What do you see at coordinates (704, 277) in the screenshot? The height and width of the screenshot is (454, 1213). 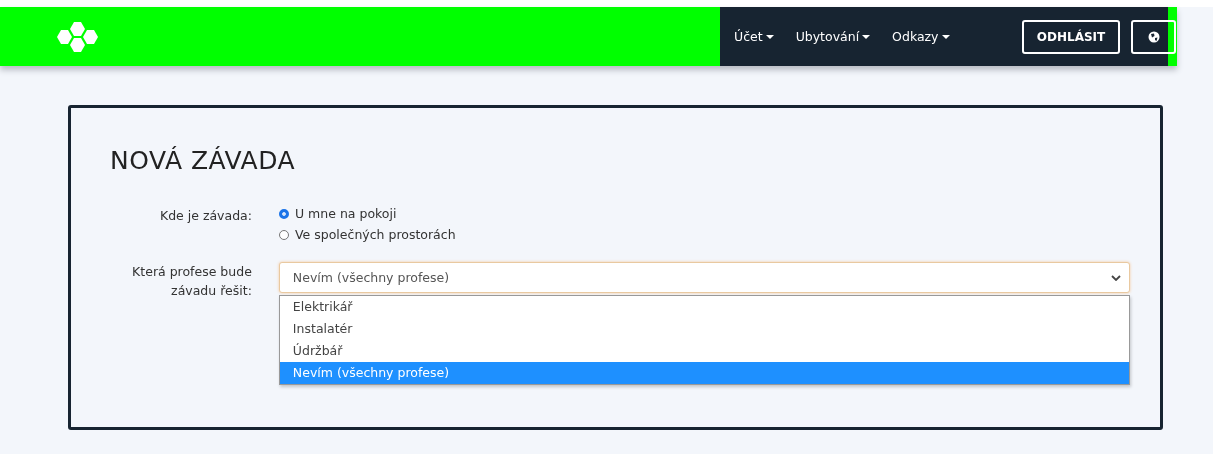 I see `select-field: Nevím (všechny profese)` at bounding box center [704, 277].